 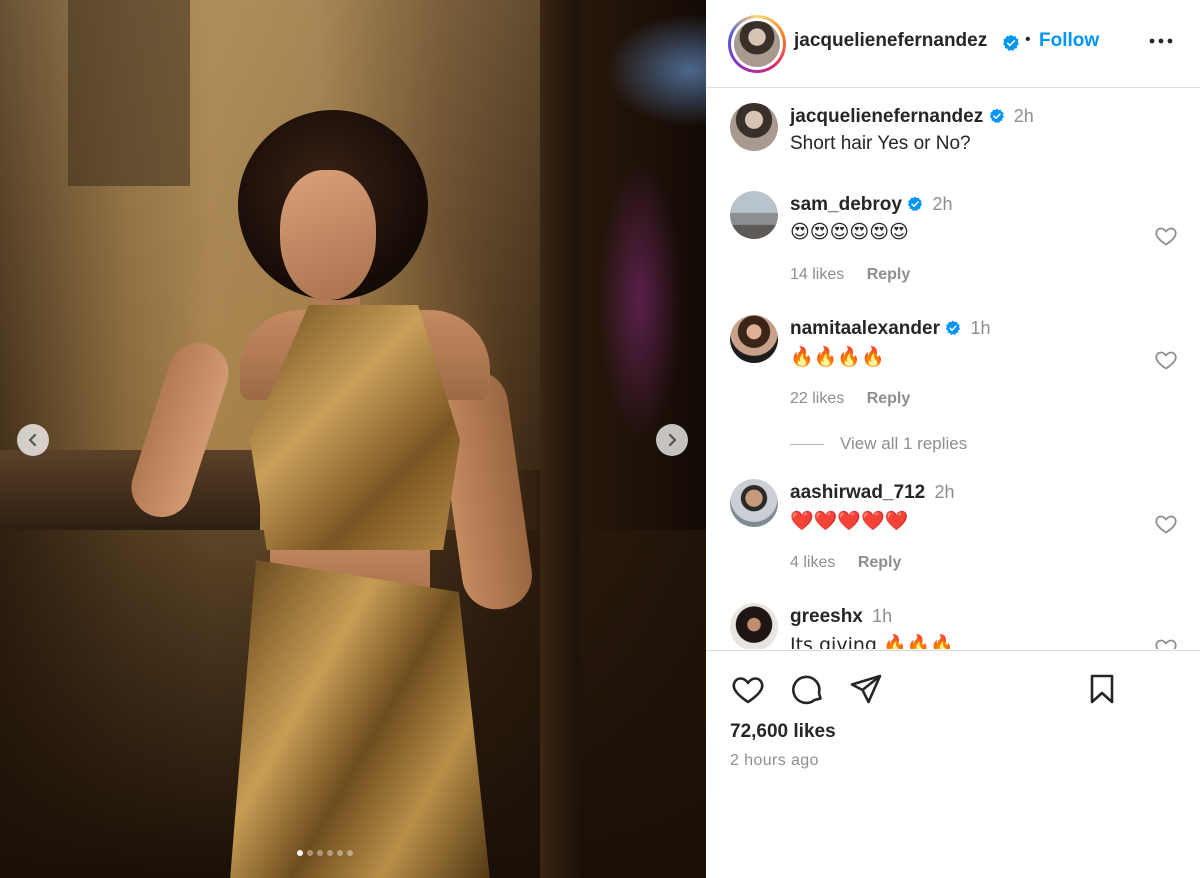 I want to click on carousel-prev-button, so click(x=33, y=440).